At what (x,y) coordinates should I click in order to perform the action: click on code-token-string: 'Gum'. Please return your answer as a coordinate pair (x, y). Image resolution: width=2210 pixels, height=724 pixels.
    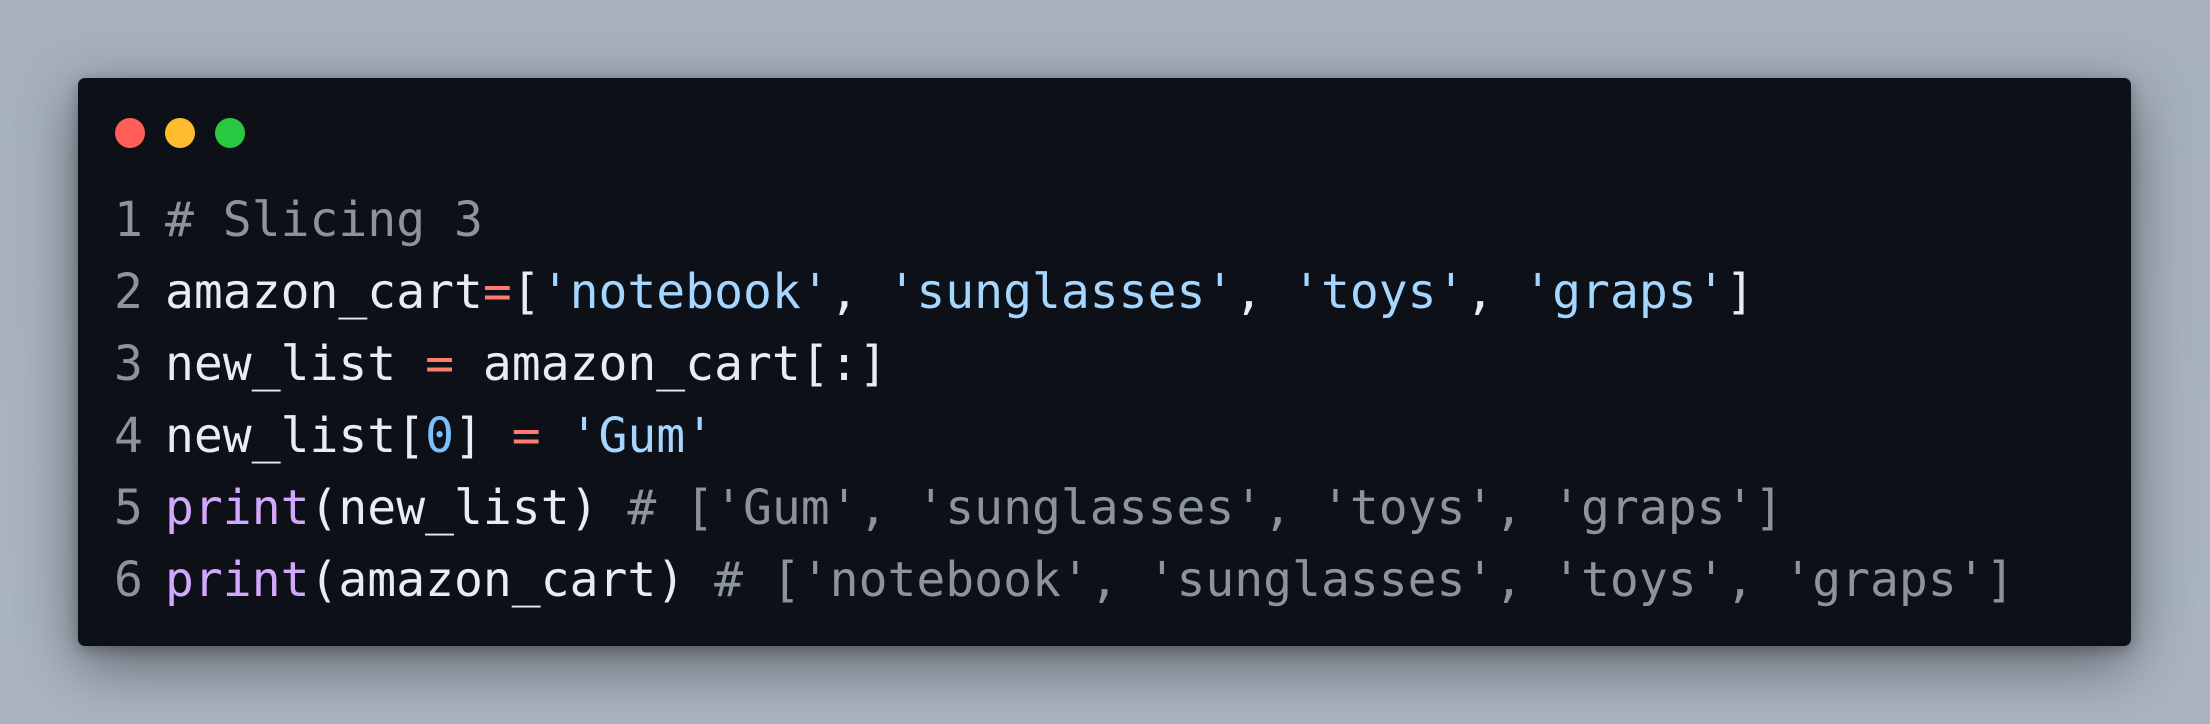
    Looking at the image, I should click on (642, 436).